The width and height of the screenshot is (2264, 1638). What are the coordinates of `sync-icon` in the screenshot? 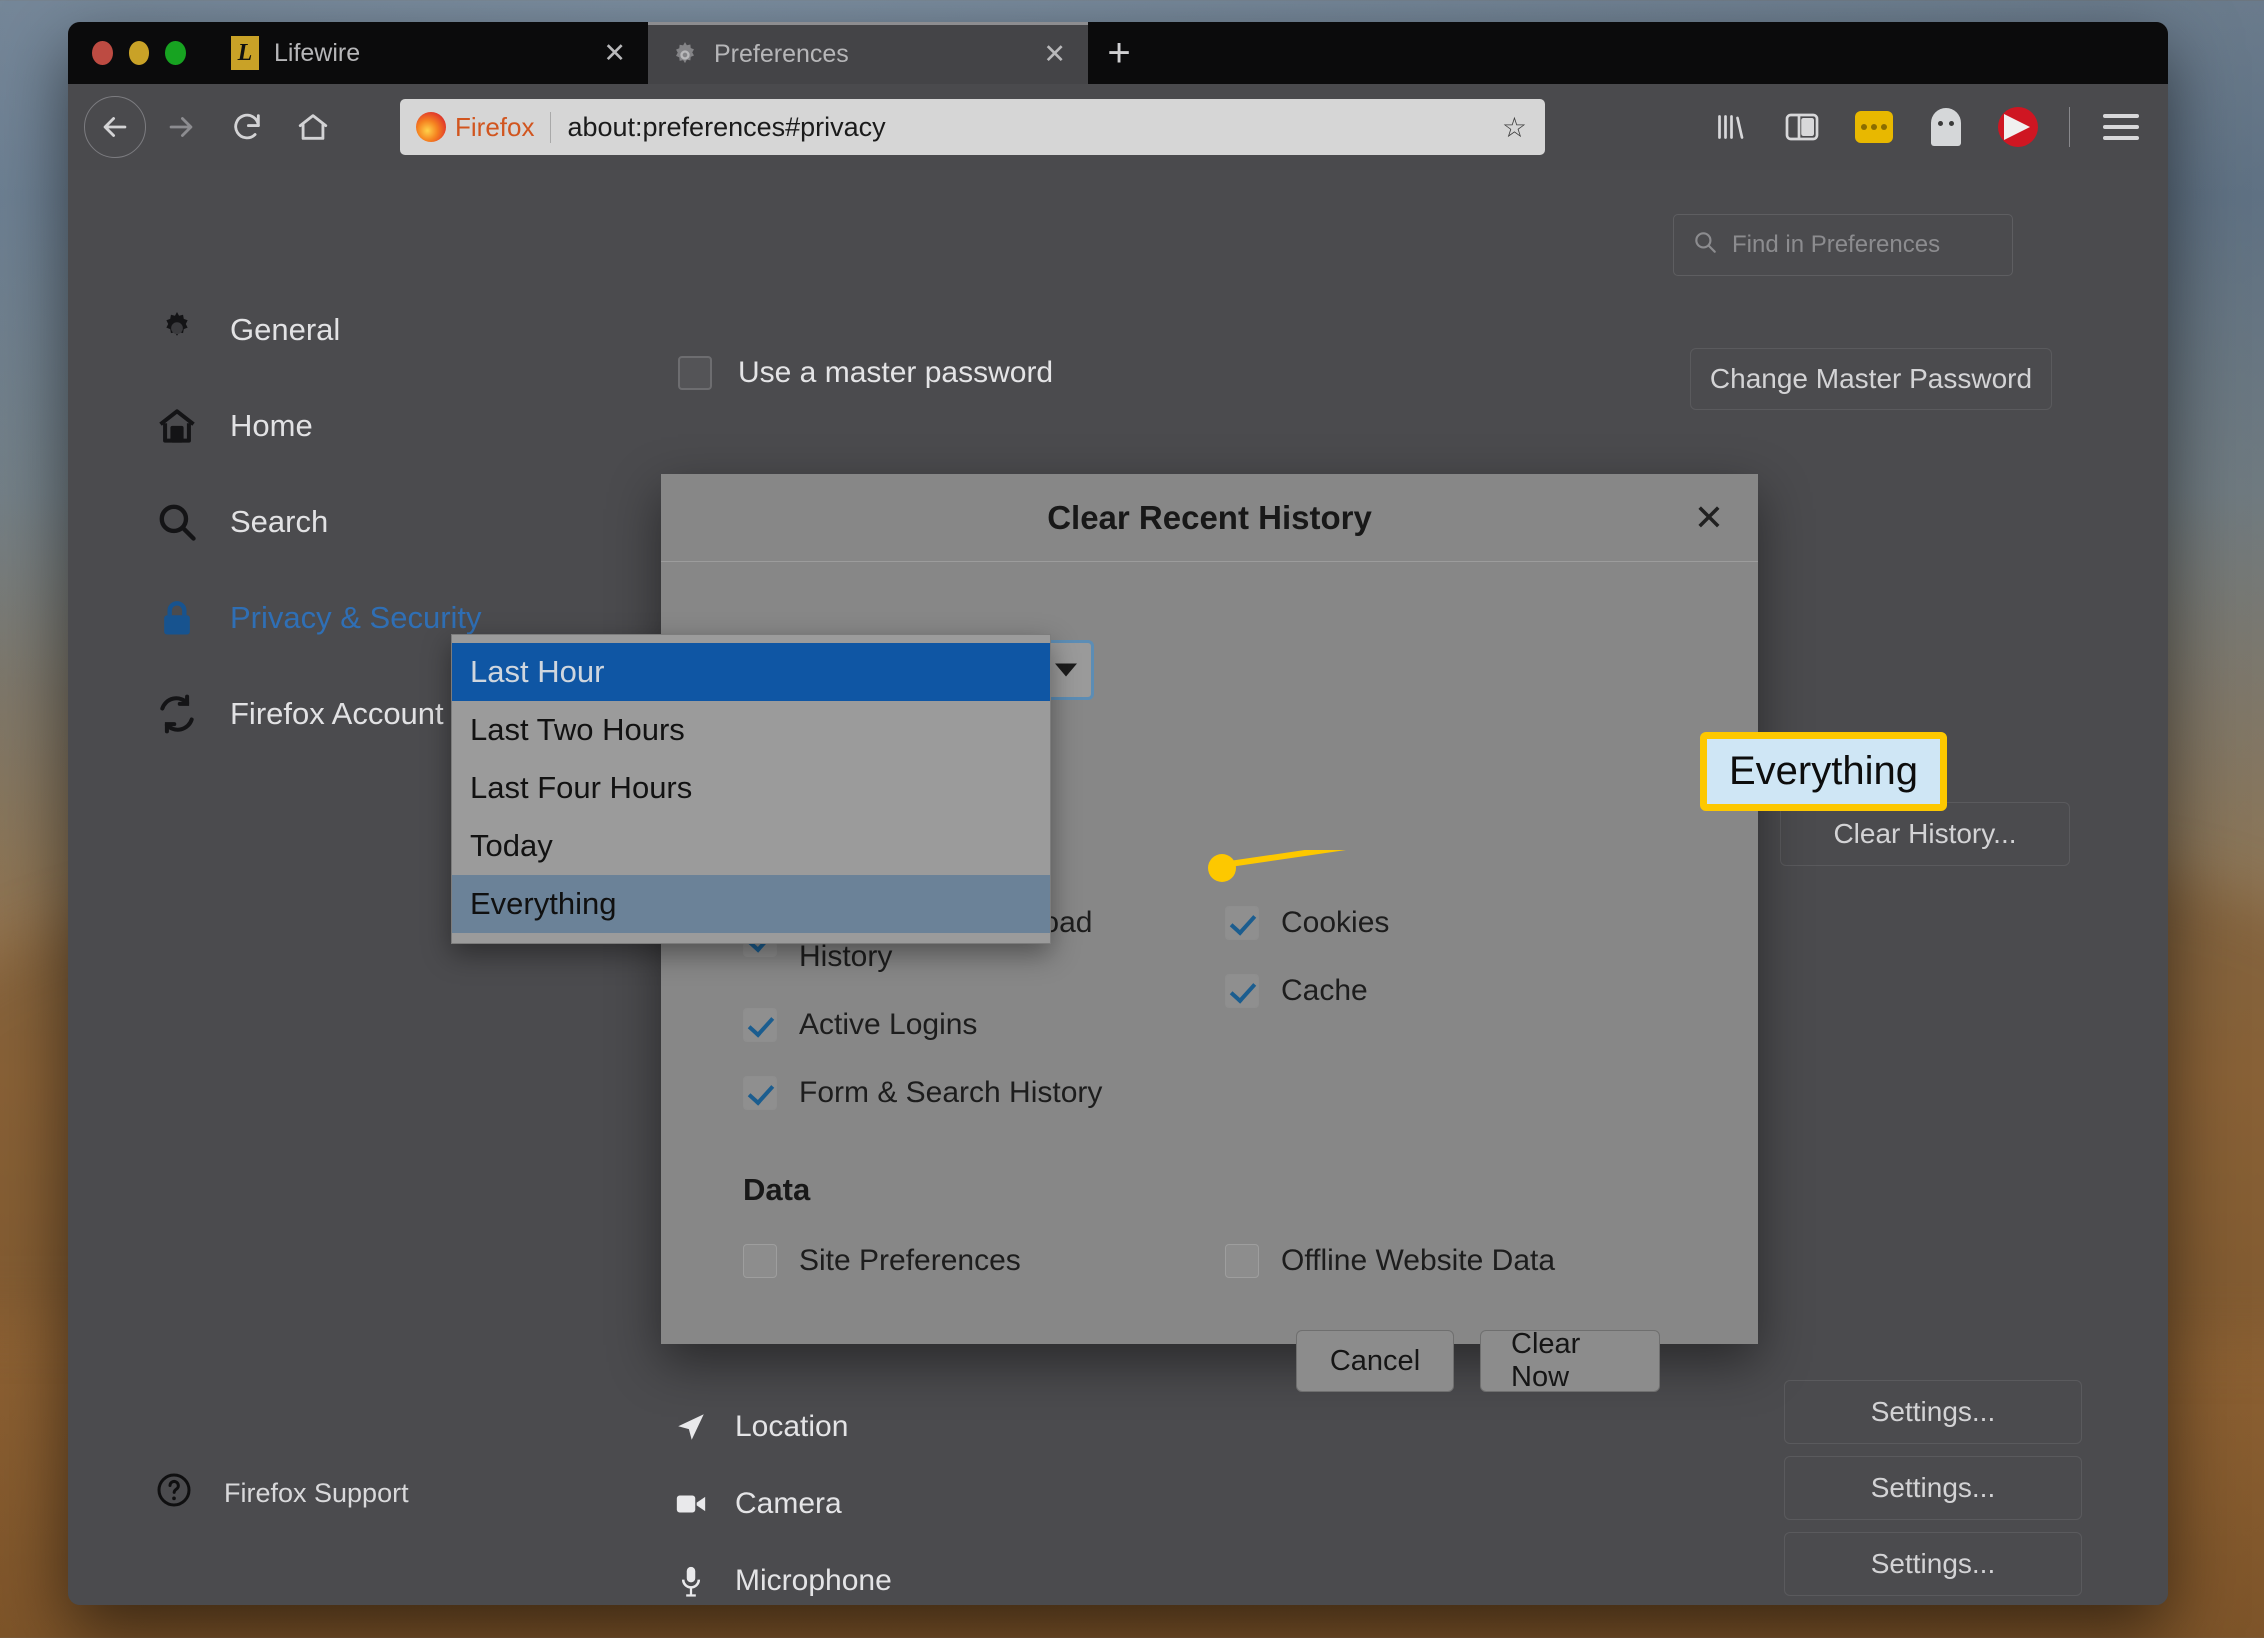 It's located at (177, 714).